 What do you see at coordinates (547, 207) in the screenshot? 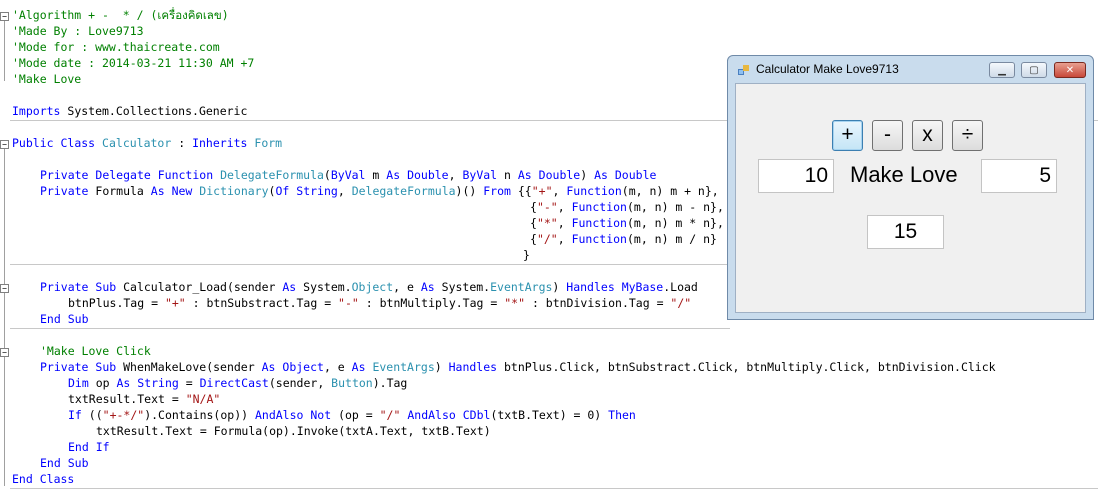
I see `string-literal: "-"` at bounding box center [547, 207].